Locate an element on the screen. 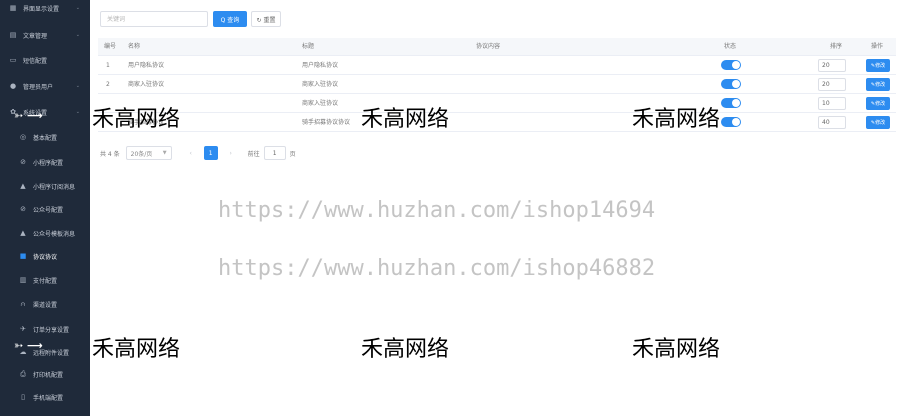 The image size is (900, 416). table-row: 2 商家入驻协议 商家入驻协议 ✎修改 is located at coordinates (497, 84).